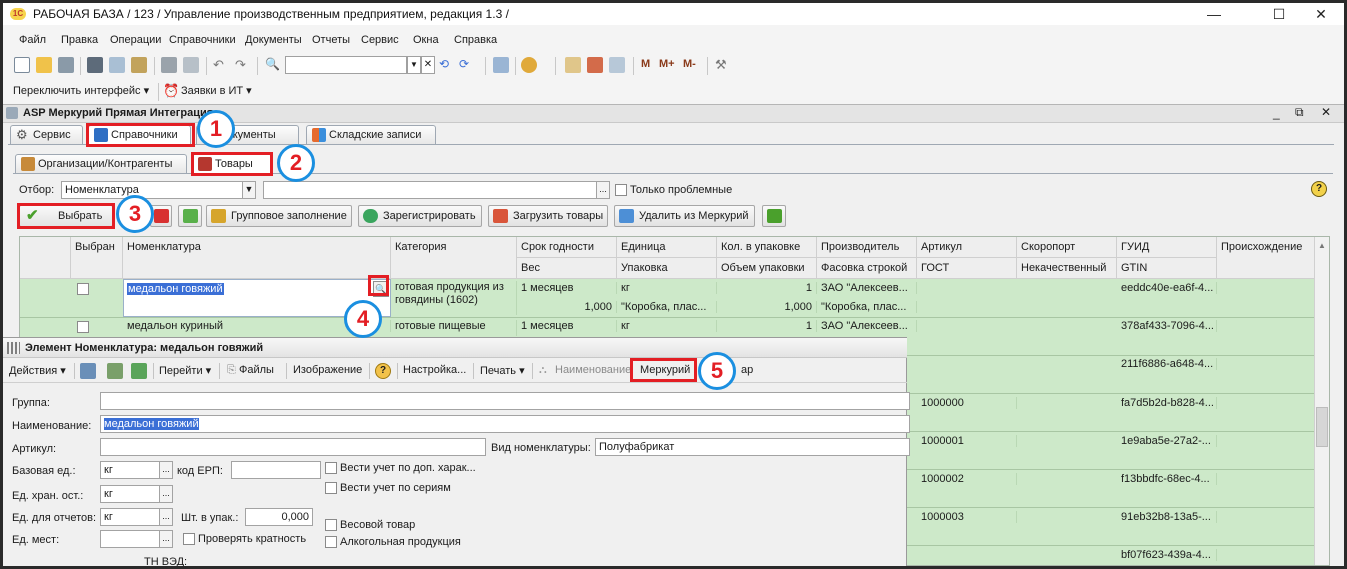 The width and height of the screenshot is (1347, 569). Describe the element at coordinates (331, 542) in the screenshot. I see `alcohol-checkbox` at that location.